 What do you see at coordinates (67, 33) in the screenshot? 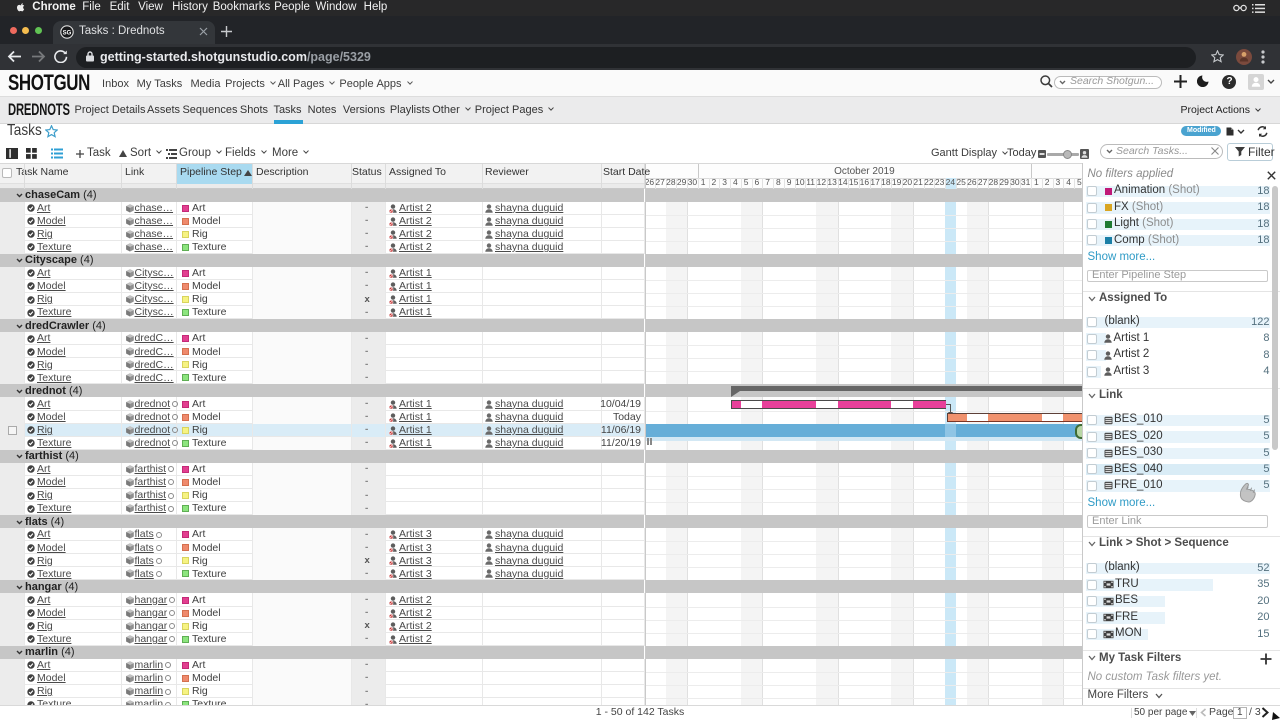
I see `svg-text: SG` at bounding box center [67, 33].